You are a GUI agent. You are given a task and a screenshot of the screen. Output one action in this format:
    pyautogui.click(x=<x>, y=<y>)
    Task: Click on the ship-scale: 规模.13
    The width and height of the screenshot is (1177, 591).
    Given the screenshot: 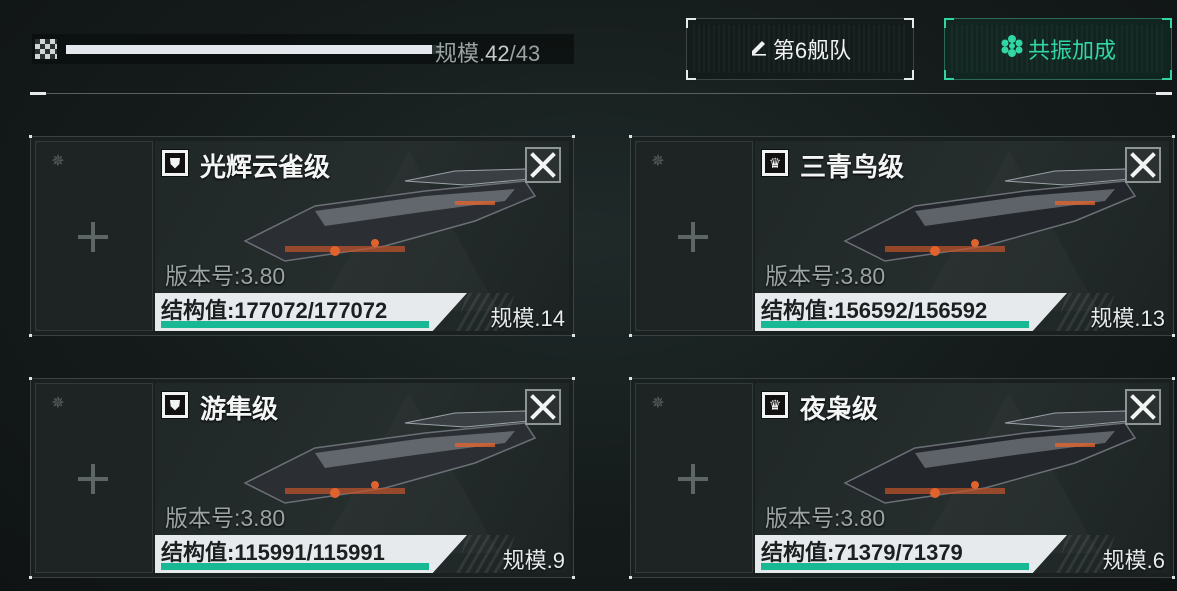 What is the action you would take?
    pyautogui.click(x=1127, y=318)
    